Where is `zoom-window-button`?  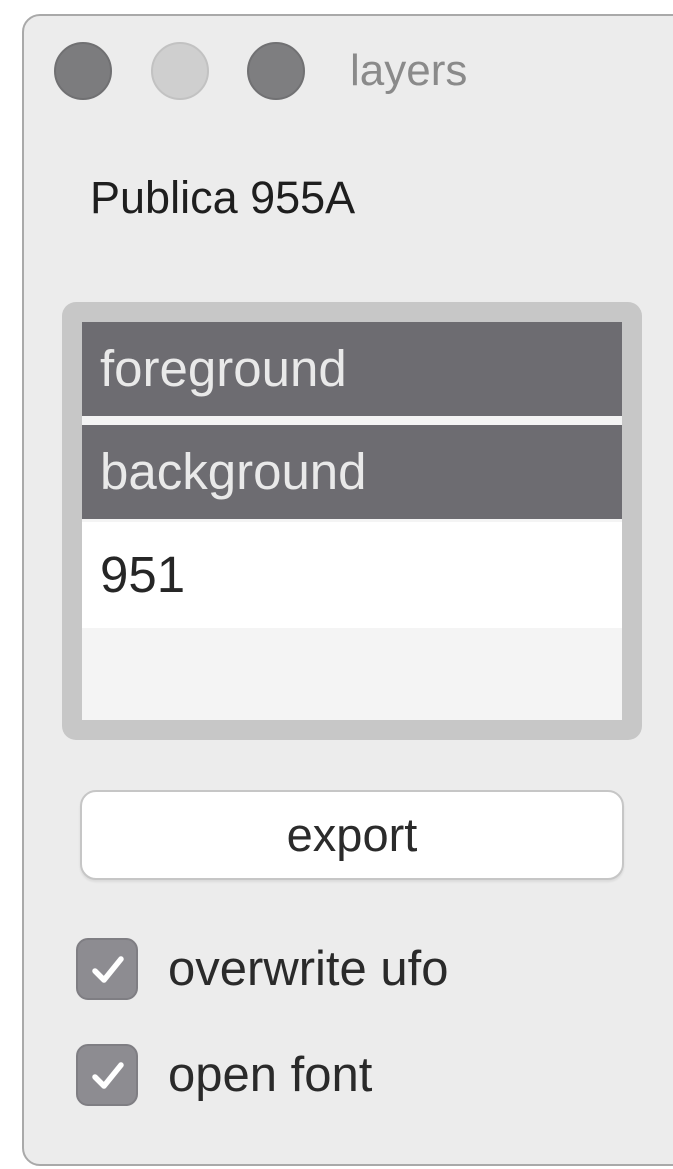
zoom-window-button is located at coordinates (276, 71).